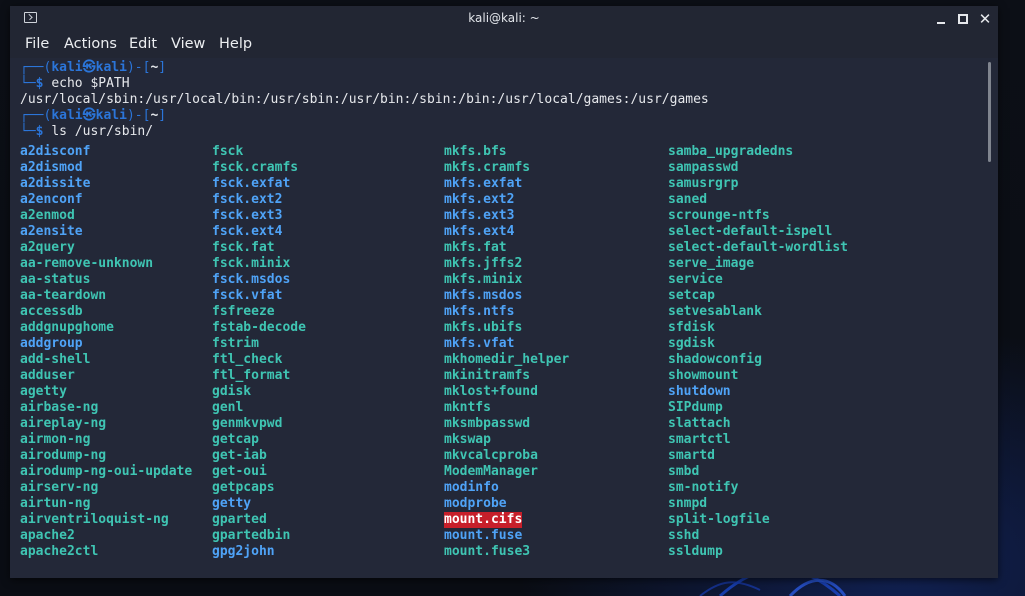 The height and width of the screenshot is (596, 1025). Describe the element at coordinates (507, 359) in the screenshot. I see `list-item: mkhomedir_helper` at that location.